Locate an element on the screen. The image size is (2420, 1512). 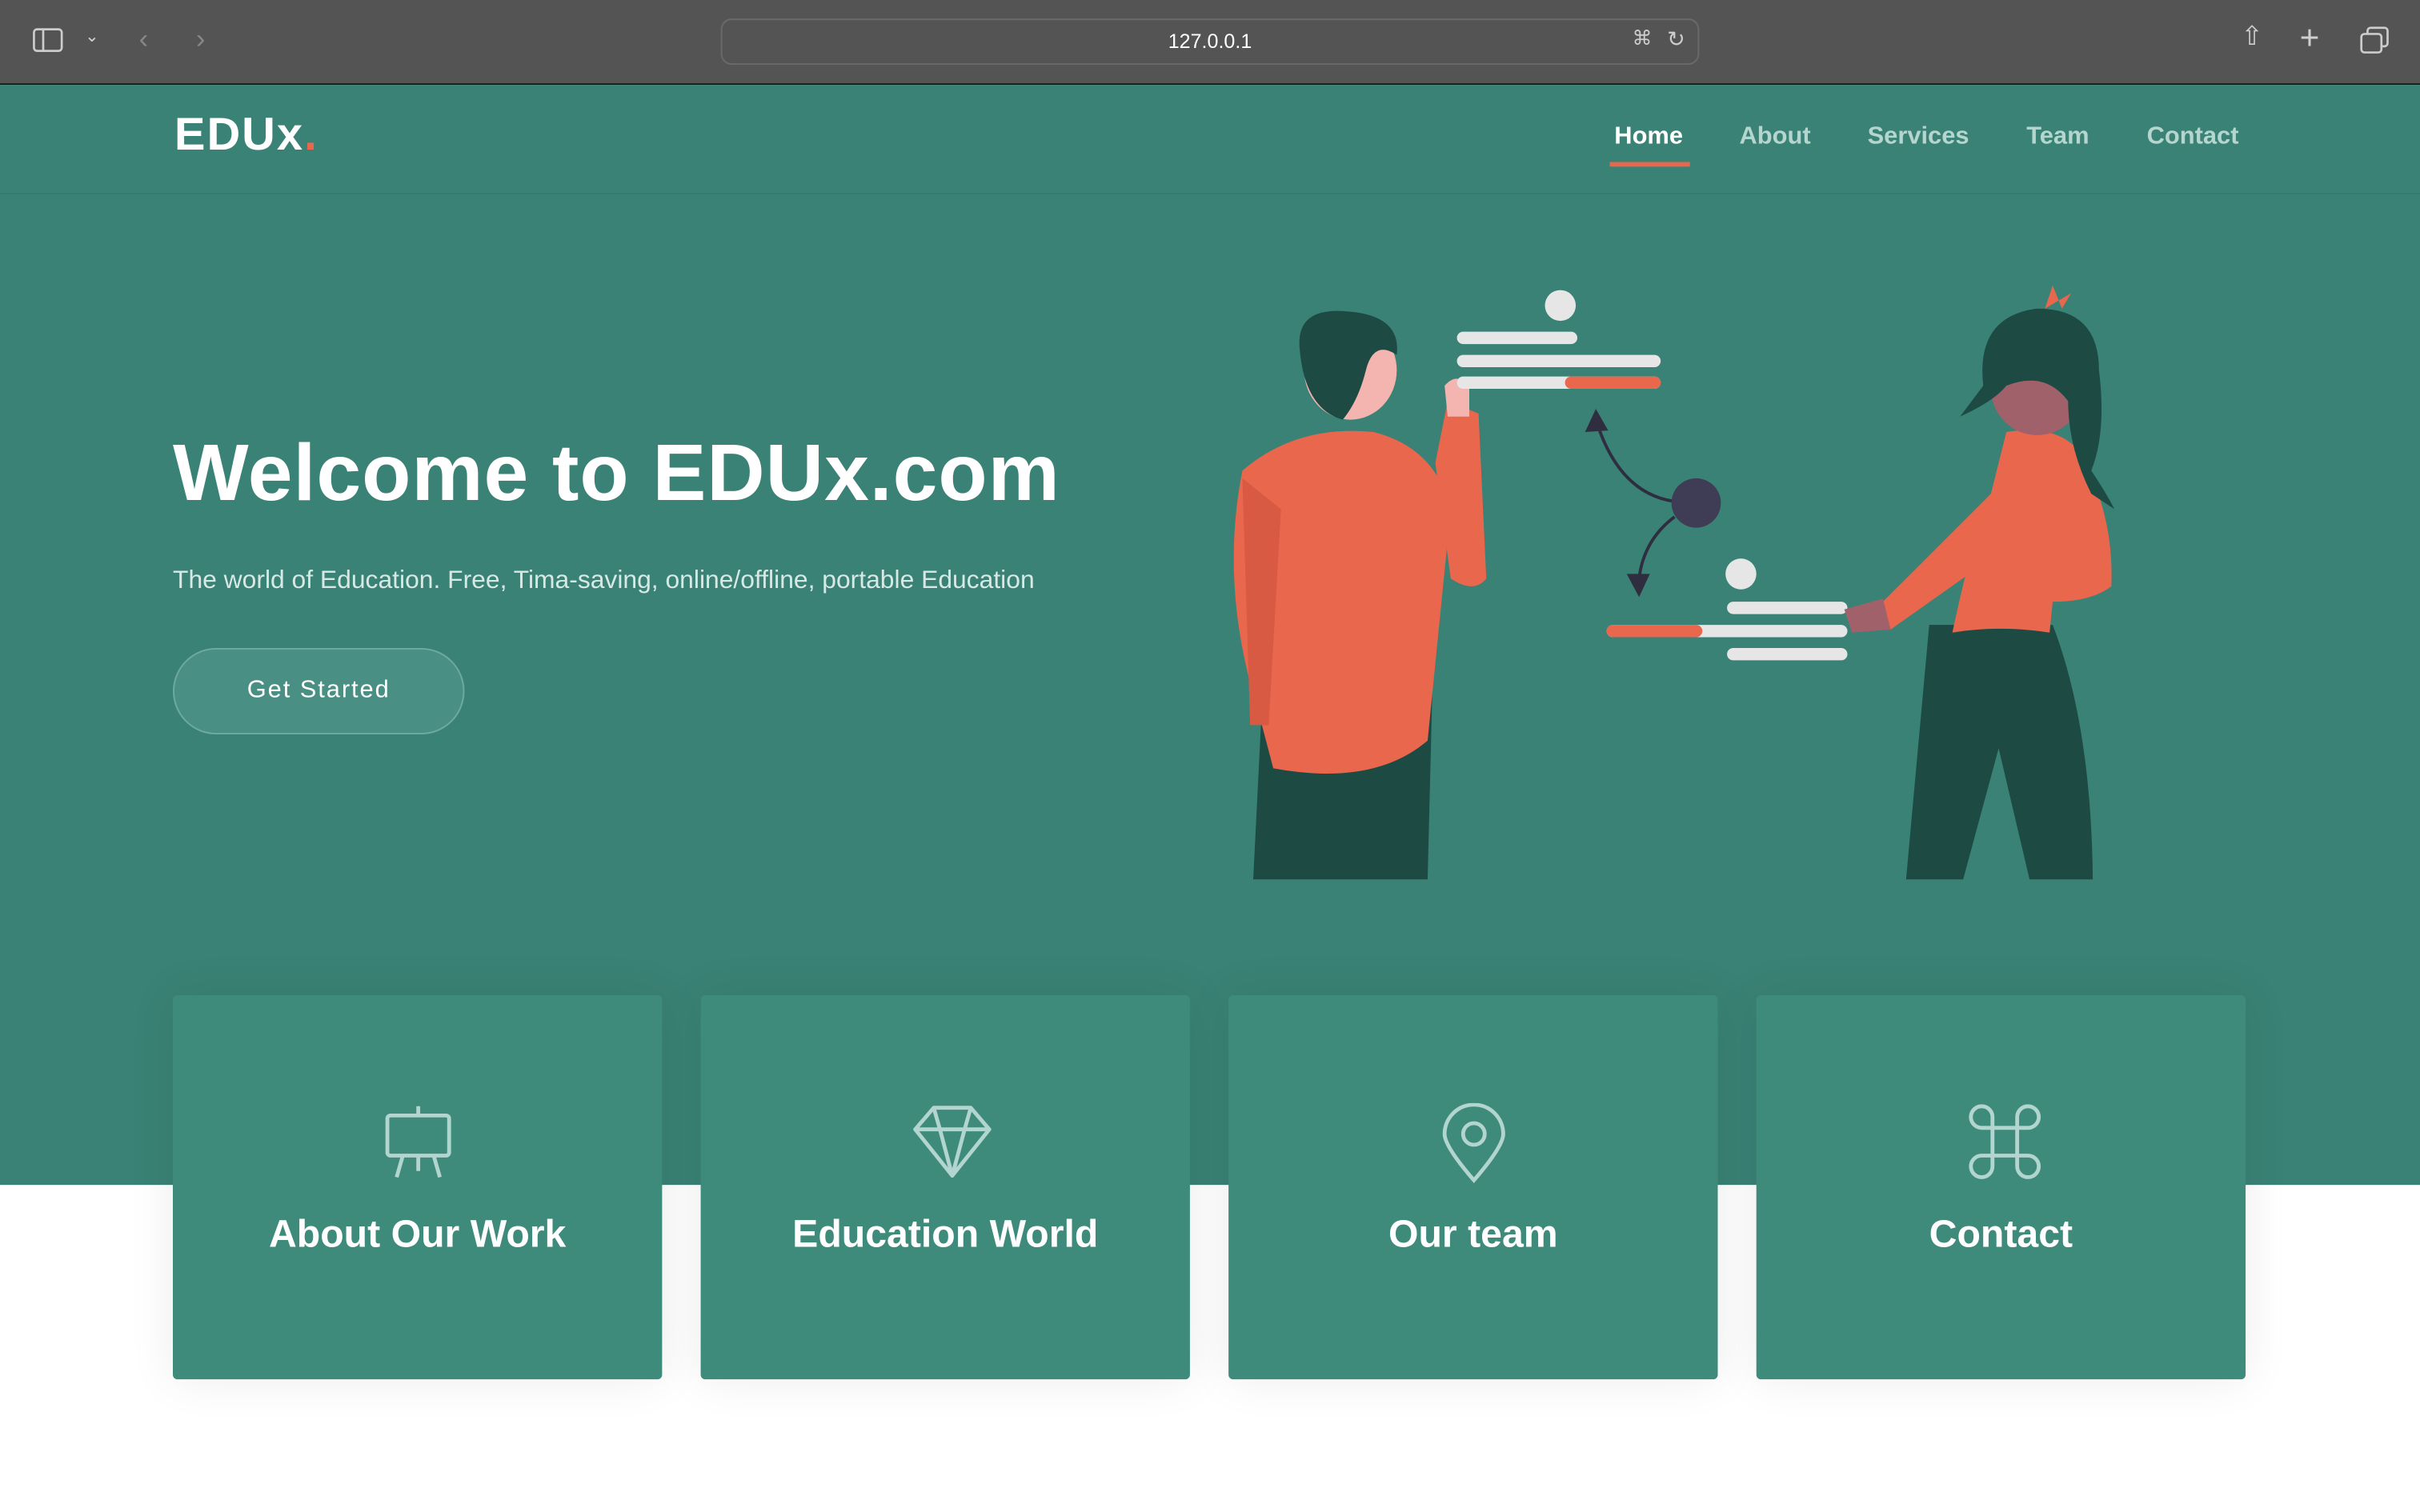
command-icon is located at coordinates (2005, 1141).